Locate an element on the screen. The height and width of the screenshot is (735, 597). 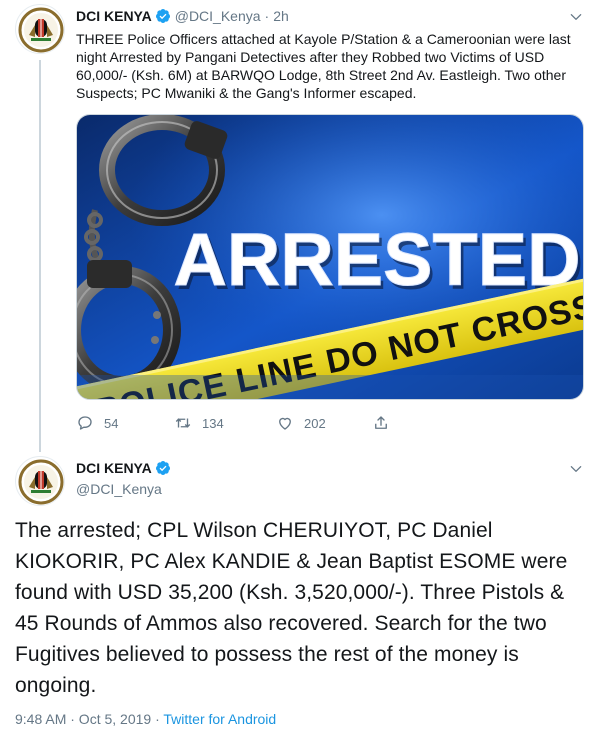
thread-connector-line is located at coordinates (40, 256).